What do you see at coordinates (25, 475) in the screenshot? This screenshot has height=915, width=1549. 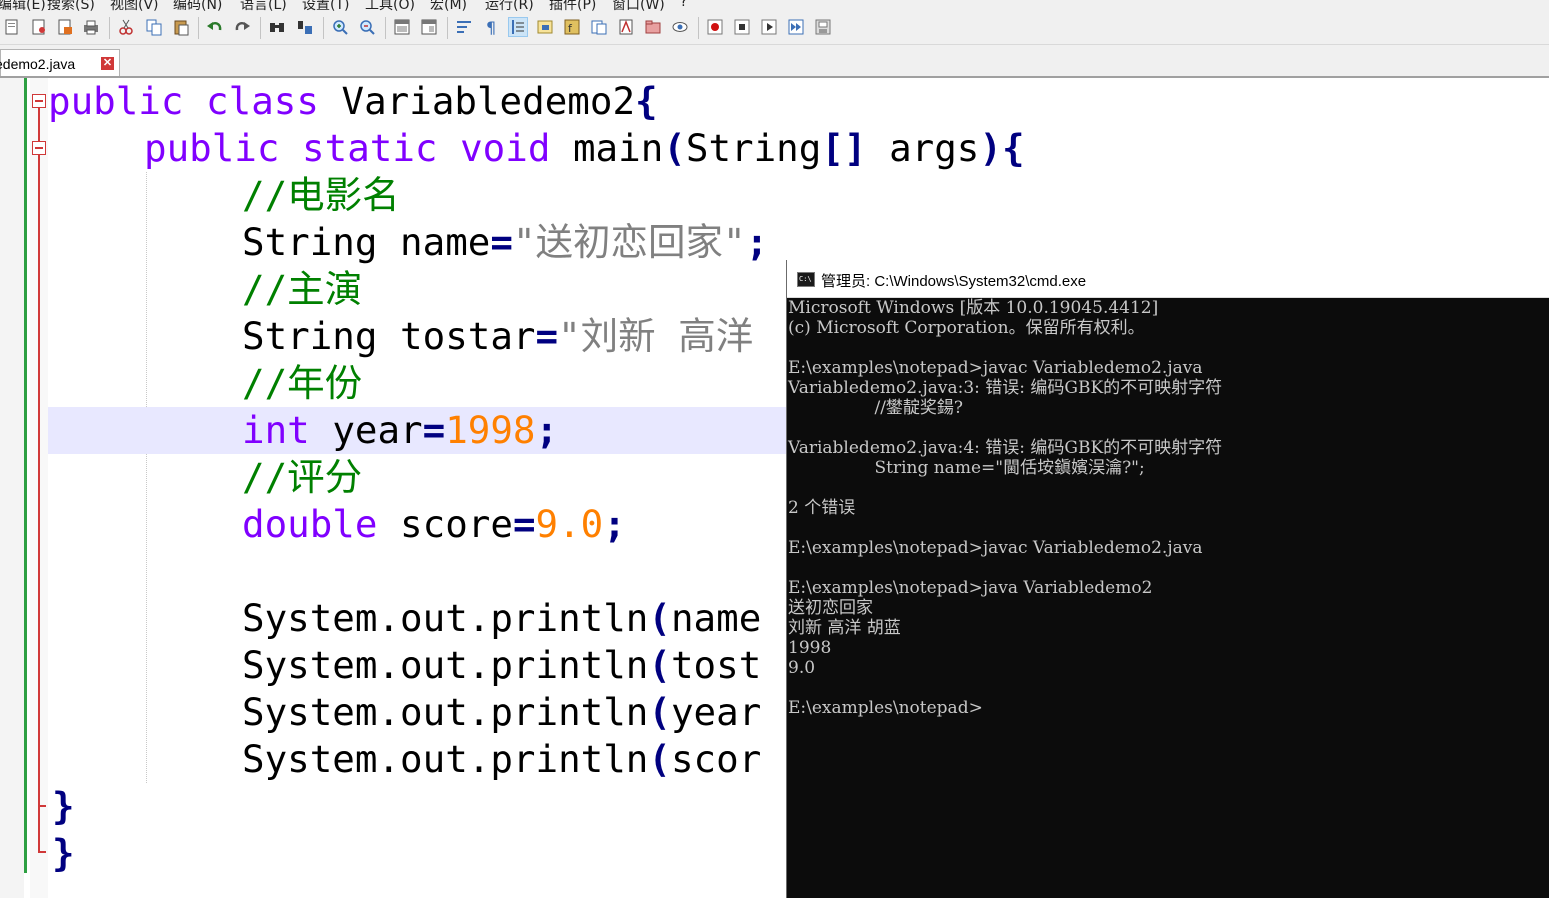 I see `change-history-bar` at bounding box center [25, 475].